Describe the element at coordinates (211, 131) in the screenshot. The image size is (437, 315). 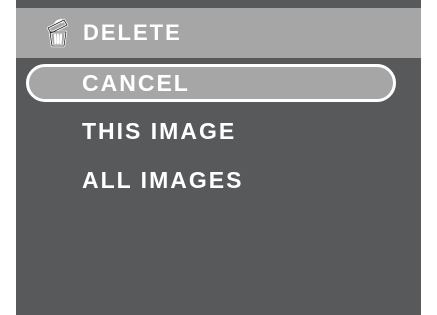
I see `menu-item-this-image: THIS IMAGE` at that location.